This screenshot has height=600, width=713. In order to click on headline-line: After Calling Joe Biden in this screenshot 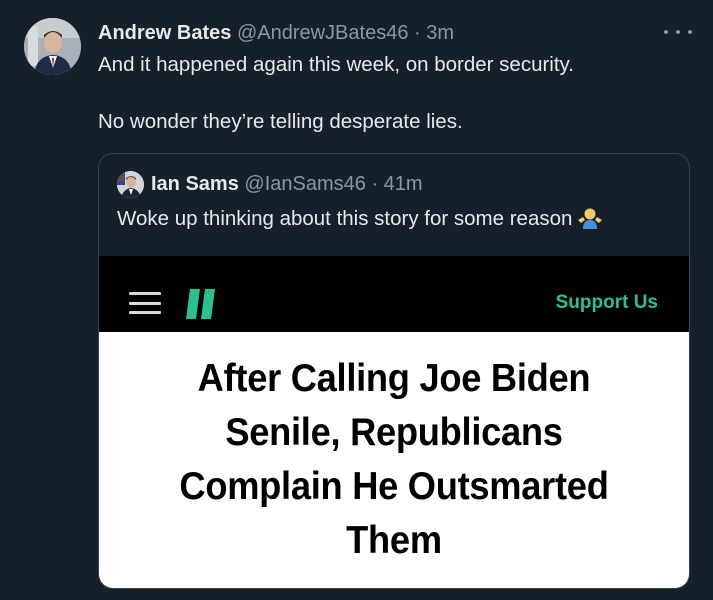, I will do `click(394, 378)`.